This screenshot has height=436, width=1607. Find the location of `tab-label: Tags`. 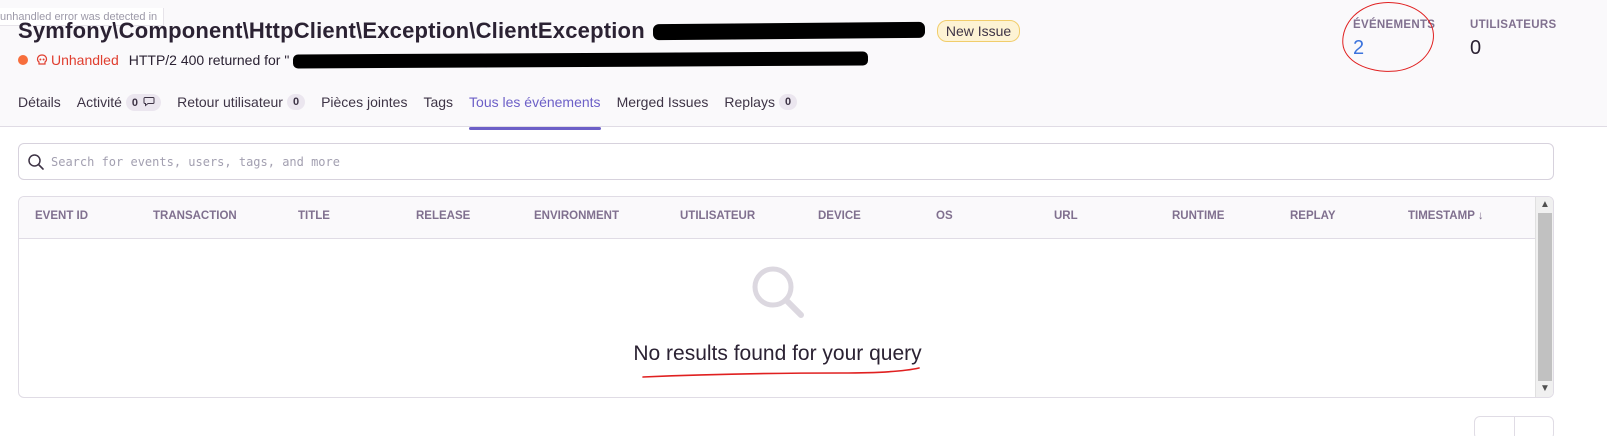

tab-label: Tags is located at coordinates (438, 102).